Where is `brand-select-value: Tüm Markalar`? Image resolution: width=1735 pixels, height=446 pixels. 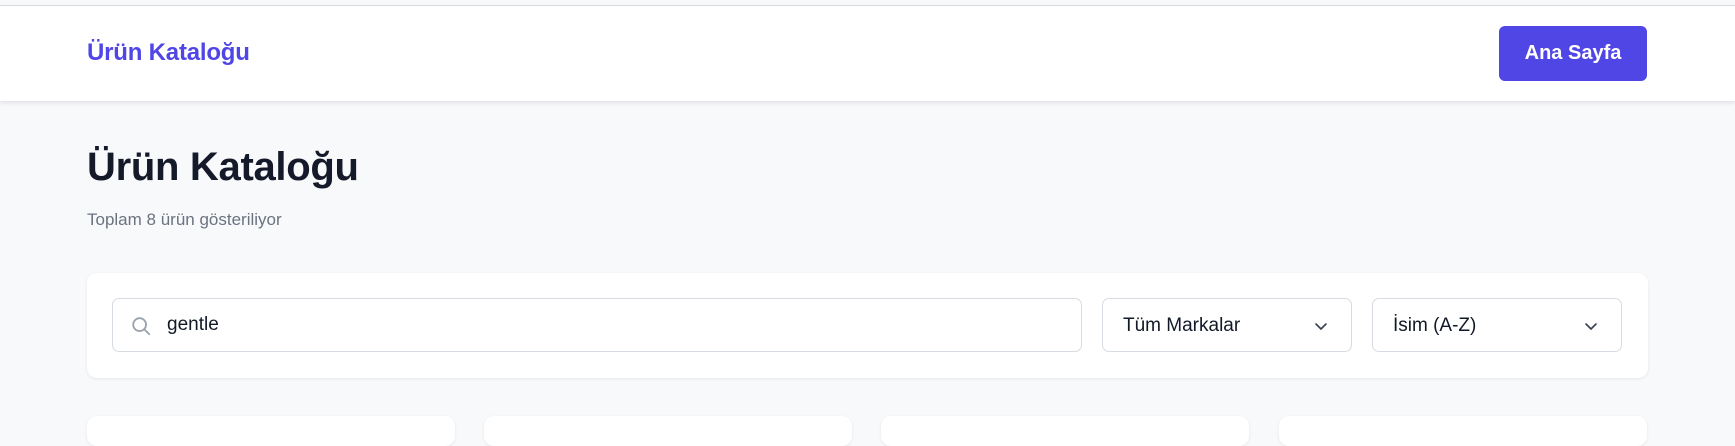
brand-select-value: Tüm Markalar is located at coordinates (1182, 325).